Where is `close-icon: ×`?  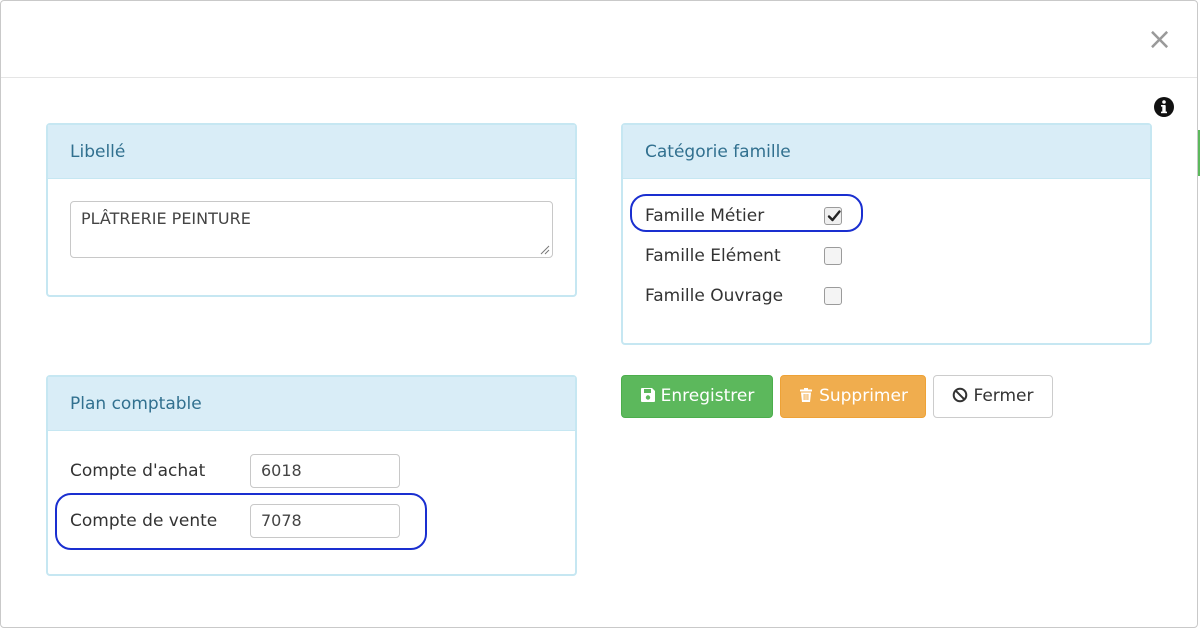
close-icon: × is located at coordinates (1159, 40).